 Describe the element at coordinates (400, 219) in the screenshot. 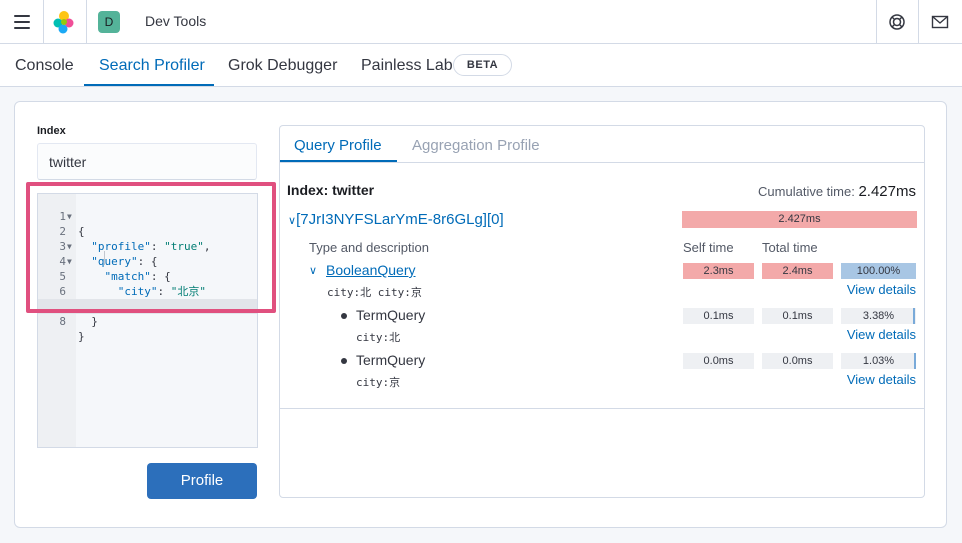

I see `shard-id: [7JrI3NYFSLarYmE-8r6GLg][0]` at that location.